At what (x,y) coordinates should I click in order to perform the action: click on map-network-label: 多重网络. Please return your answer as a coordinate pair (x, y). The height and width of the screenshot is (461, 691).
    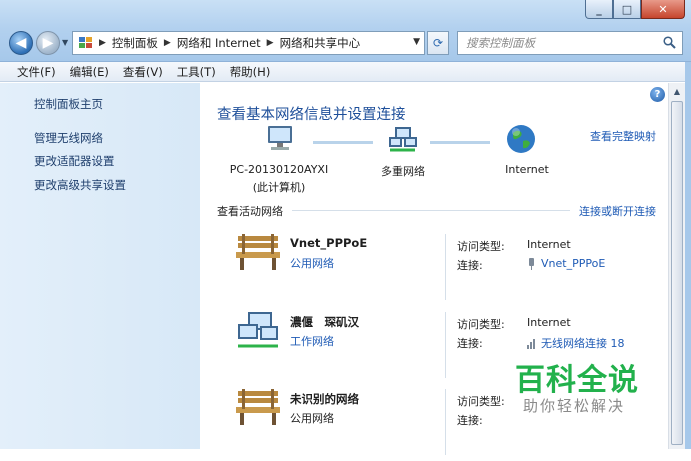
    Looking at the image, I should click on (403, 171).